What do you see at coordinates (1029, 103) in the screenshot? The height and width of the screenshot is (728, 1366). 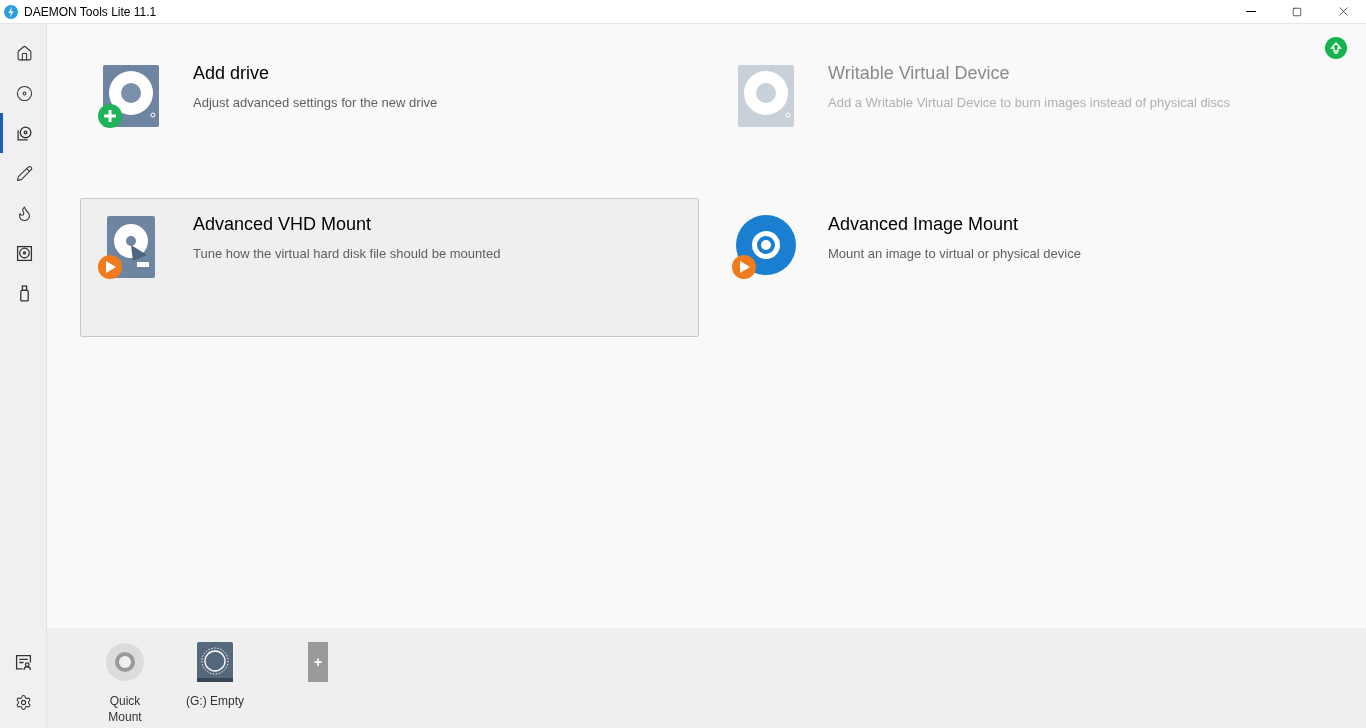 I see `card-description: Add a Writable Virtual Device to burn images instead of physical discs` at bounding box center [1029, 103].